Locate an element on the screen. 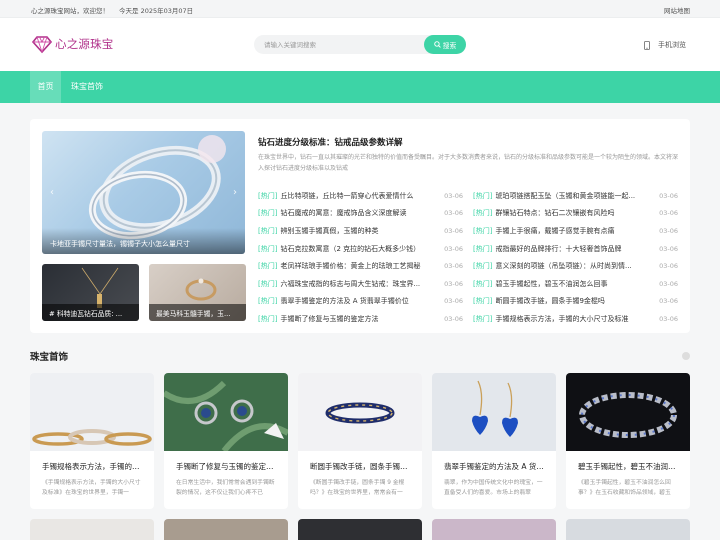 This screenshot has width=720, height=540. list-item: [热门] 手镯上手很痛，戴镯子感觉手腕有点痛 03-06 is located at coordinates (575, 231).